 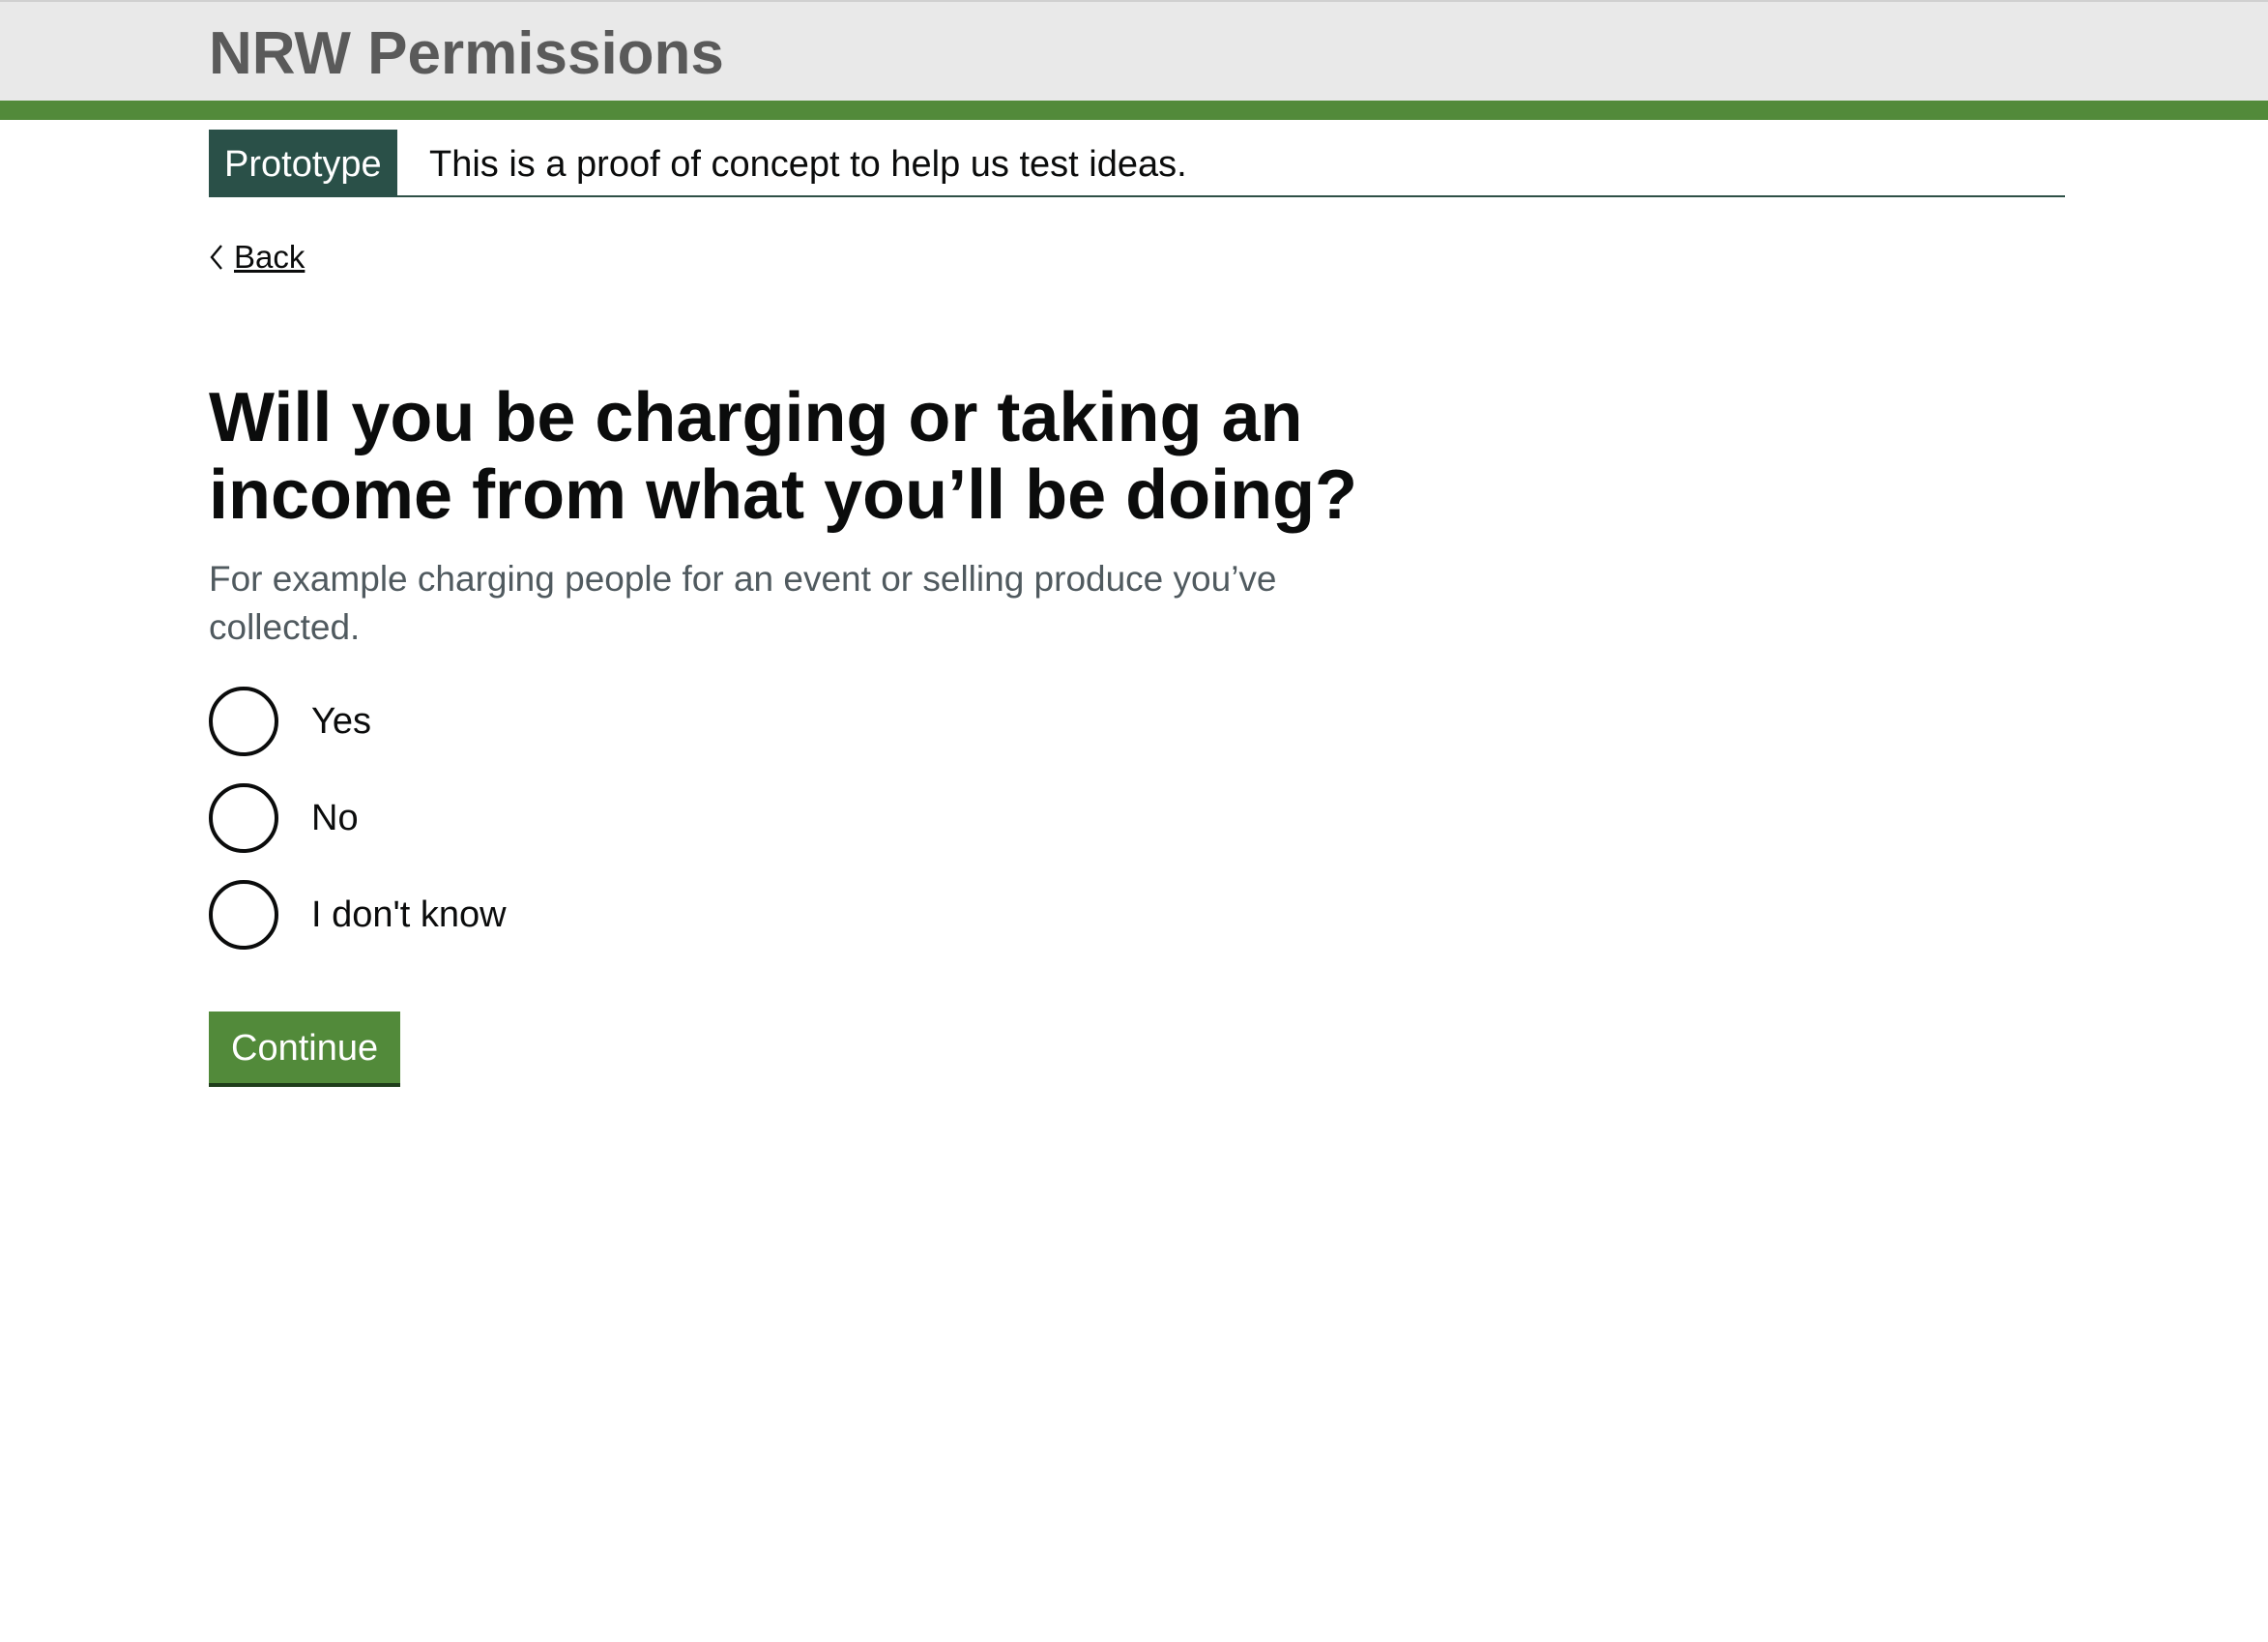 I want to click on back-link: Back, so click(x=257, y=257).